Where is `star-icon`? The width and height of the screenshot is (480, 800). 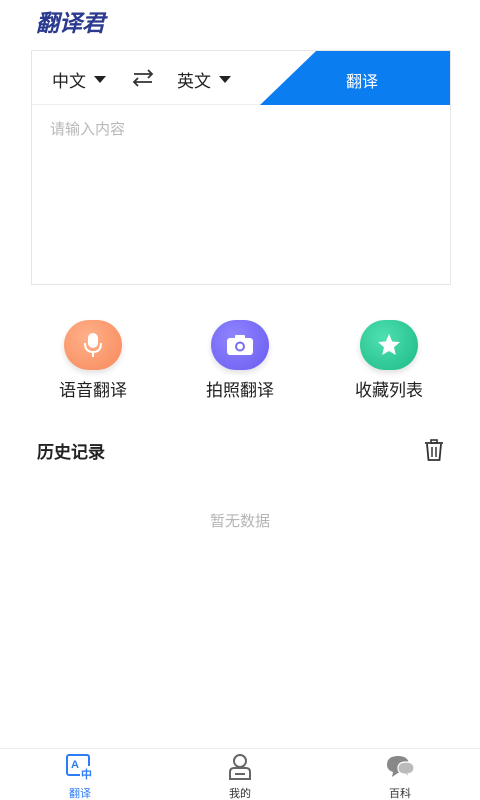 star-icon is located at coordinates (389, 344).